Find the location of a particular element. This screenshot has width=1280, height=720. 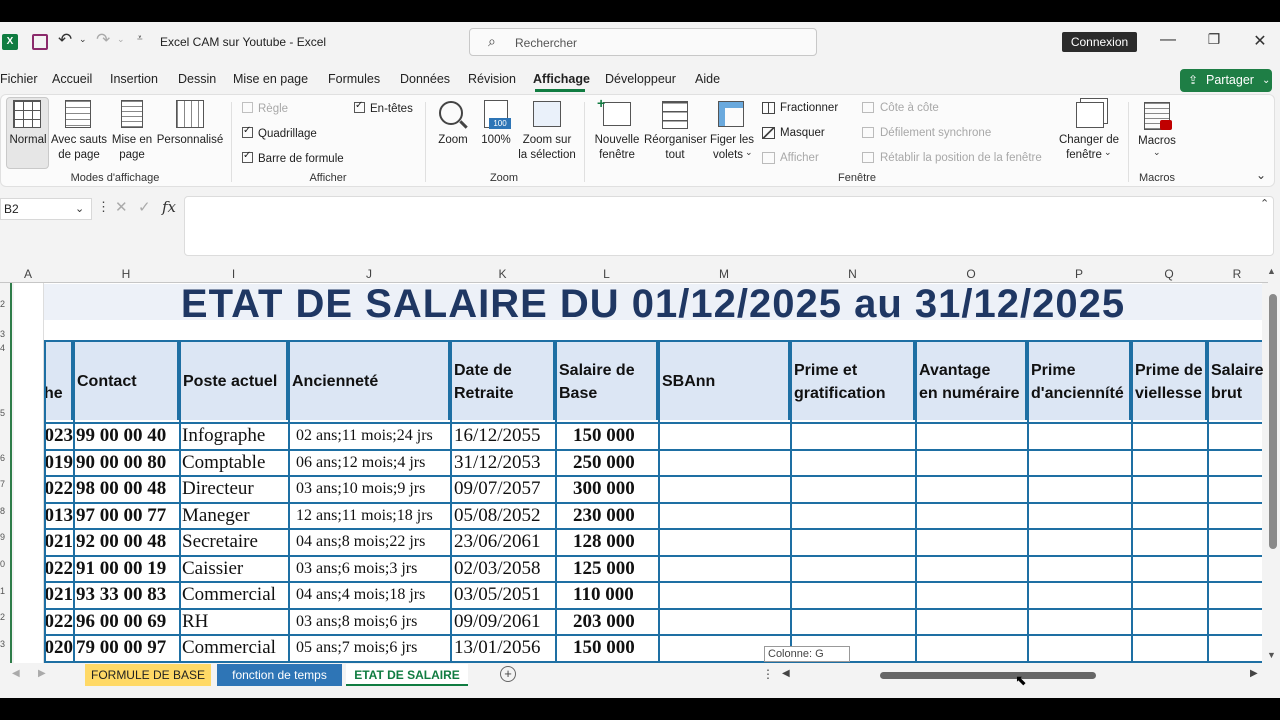

cell-g: 013 is located at coordinates (59, 515).